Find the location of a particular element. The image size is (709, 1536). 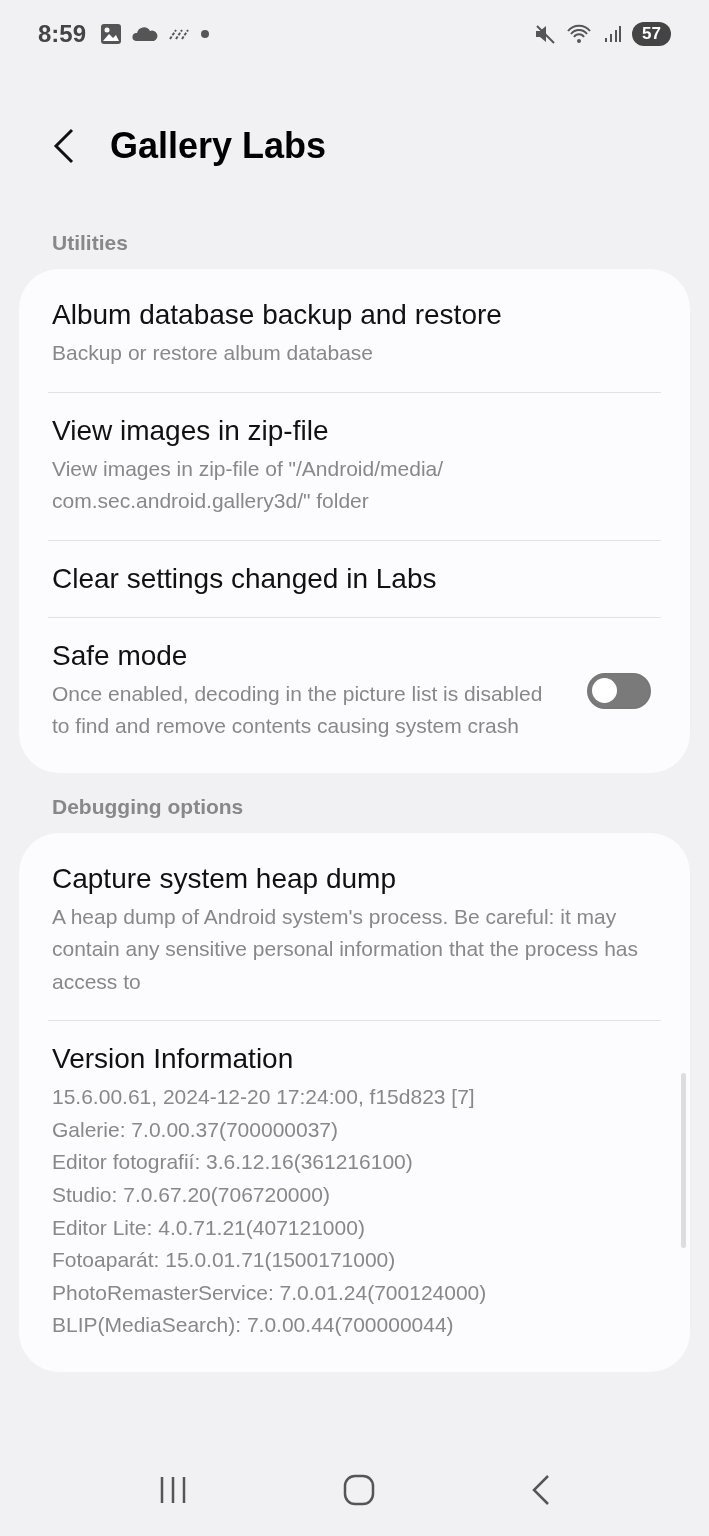

version-line: BLIP(MediaSearch): 7.0.00.44(700000044) is located at coordinates (253, 1325).